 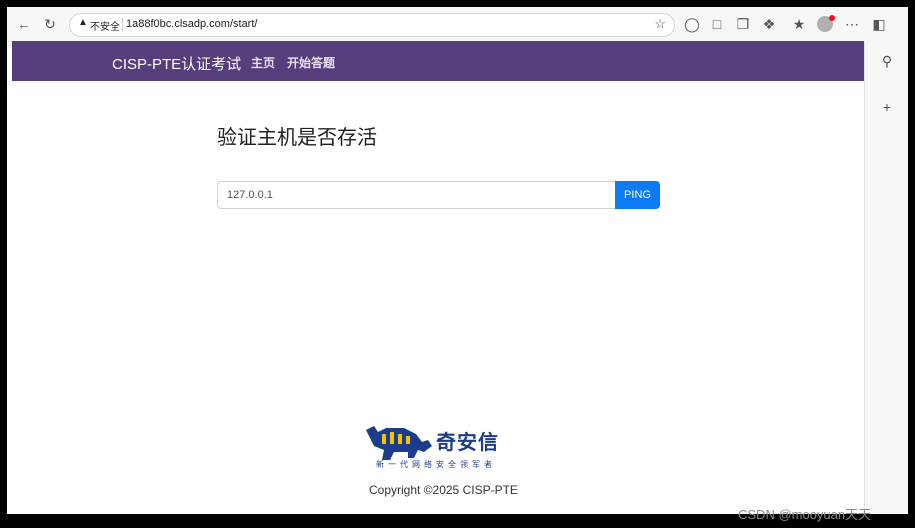 What do you see at coordinates (24, 24) in the screenshot?
I see `back-icon: ←` at bounding box center [24, 24].